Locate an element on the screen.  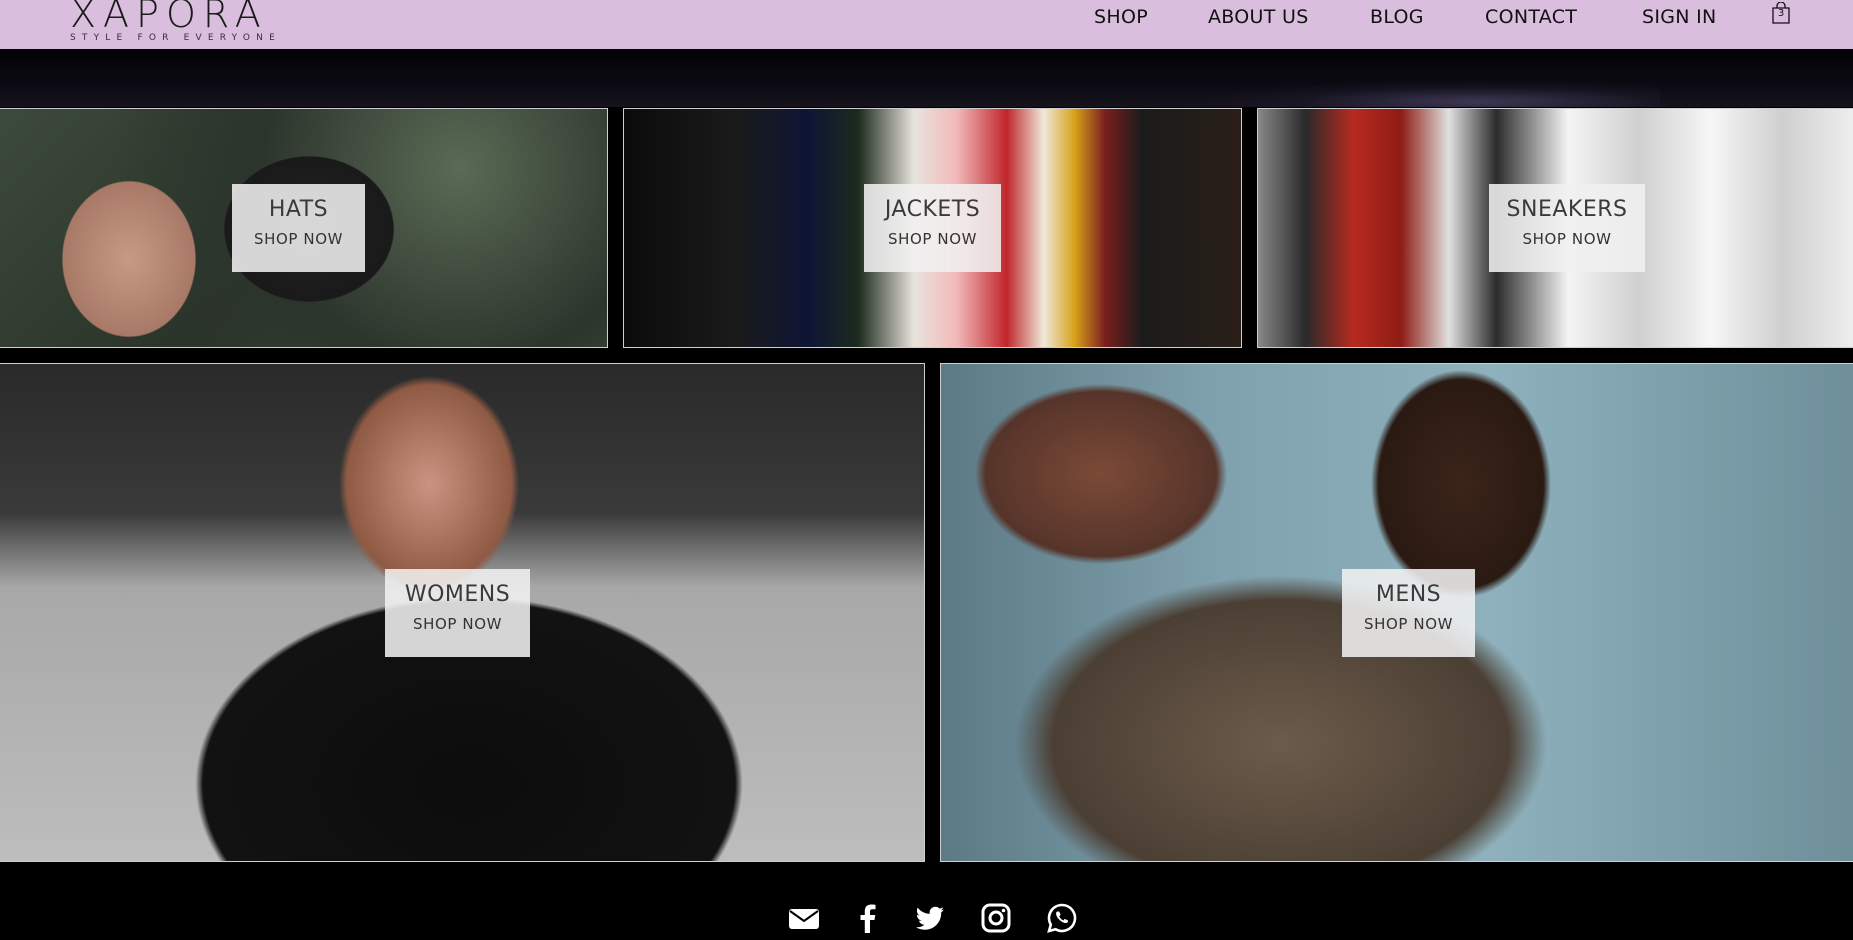
cart-count: 3 is located at coordinates (1781, 13).